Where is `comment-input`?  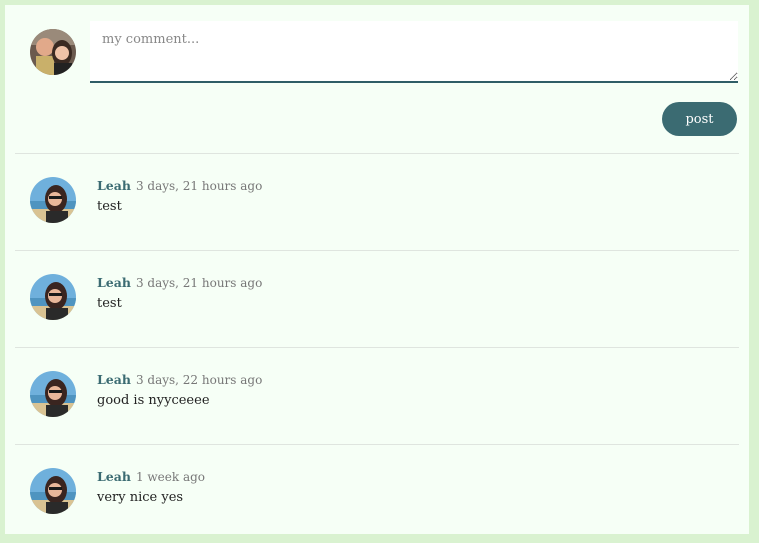
comment-input is located at coordinates (414, 52).